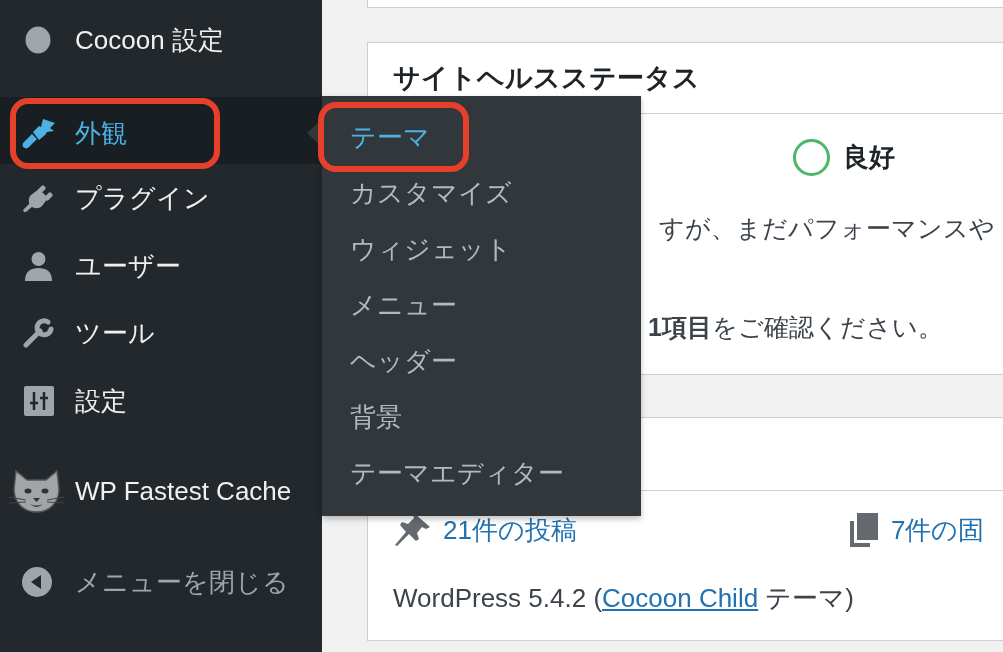 The height and width of the screenshot is (652, 1003). What do you see at coordinates (85, 333) in the screenshot?
I see `sidebar-menu-item: ツール` at bounding box center [85, 333].